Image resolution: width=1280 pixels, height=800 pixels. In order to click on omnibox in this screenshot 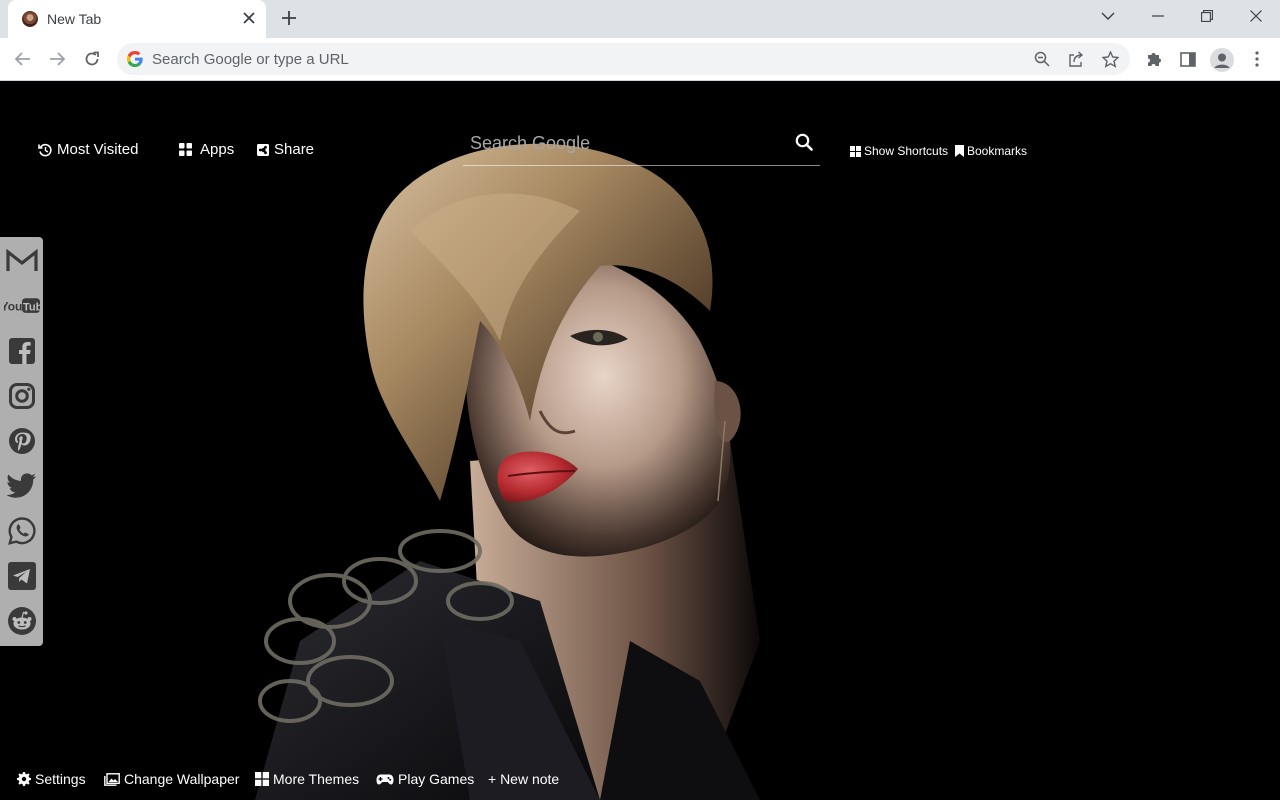, I will do `click(623, 59)`.